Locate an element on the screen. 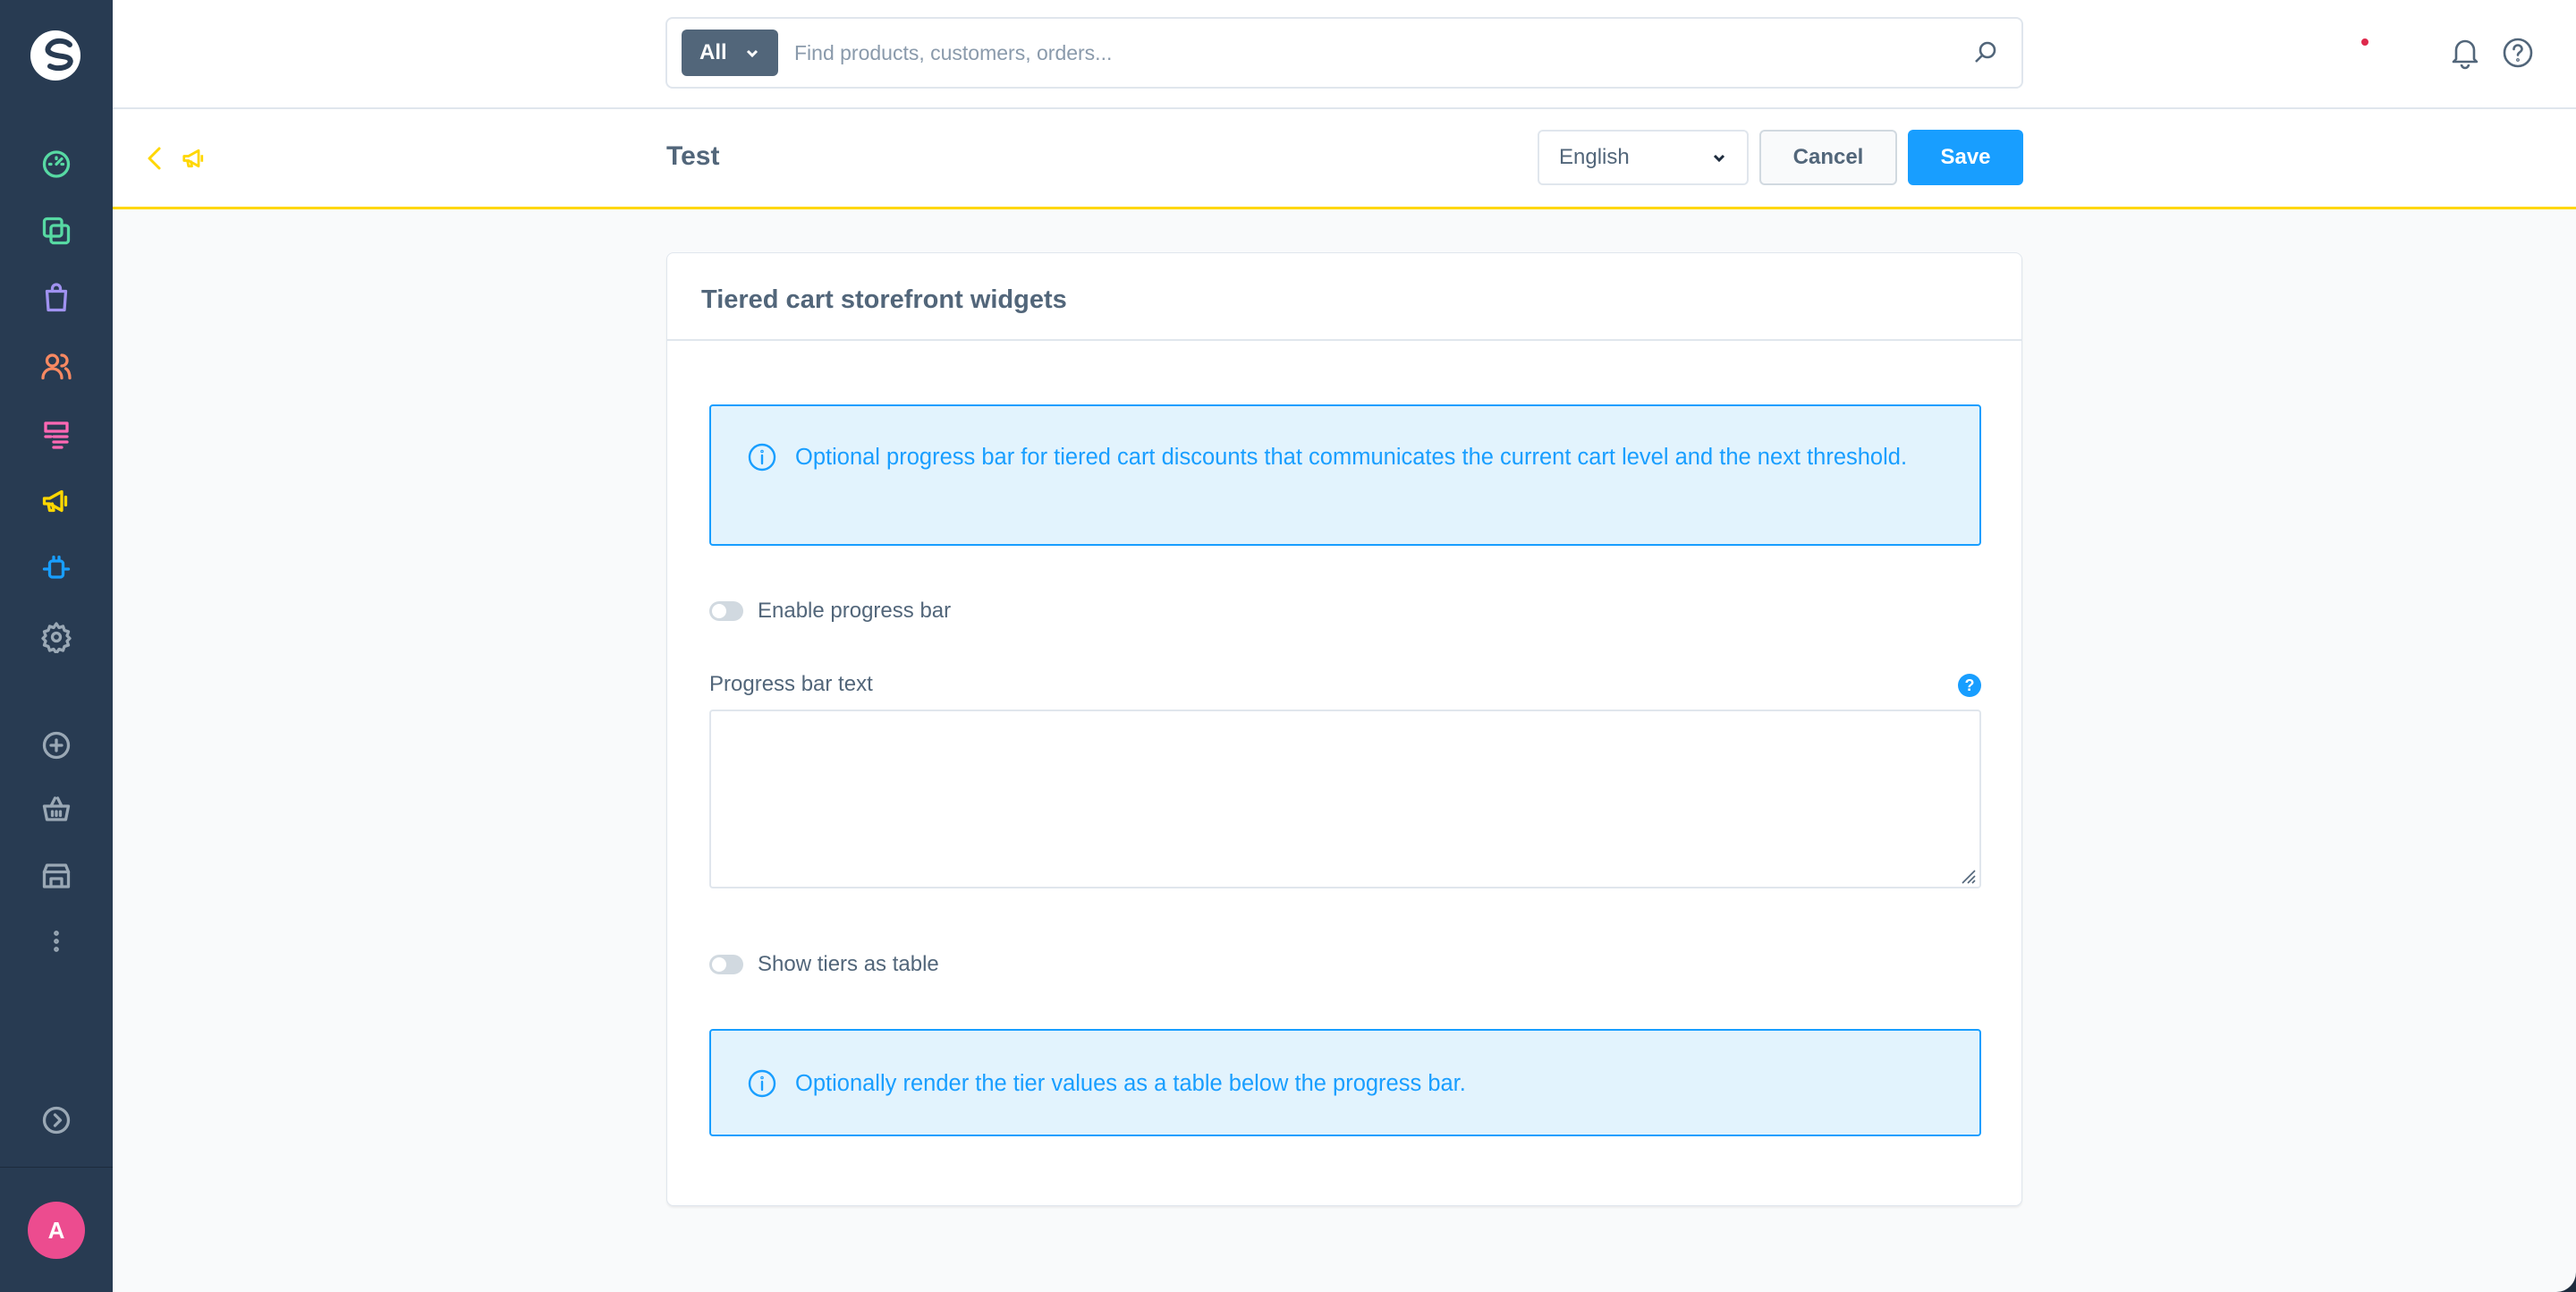 Image resolution: width=2576 pixels, height=1292 pixels. user-avatar: A is located at coordinates (56, 1230).